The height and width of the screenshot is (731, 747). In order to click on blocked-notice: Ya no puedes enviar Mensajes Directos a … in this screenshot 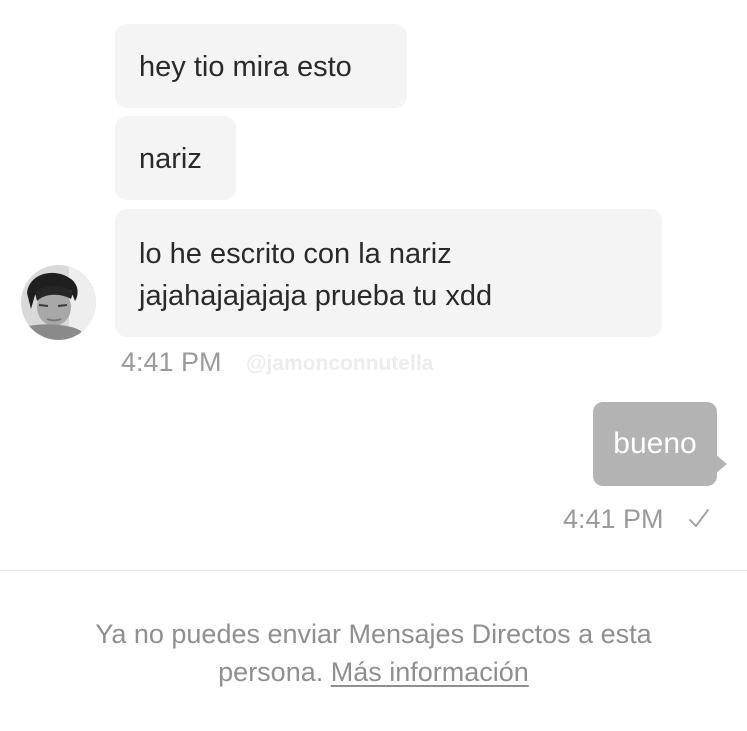, I will do `click(373, 653)`.